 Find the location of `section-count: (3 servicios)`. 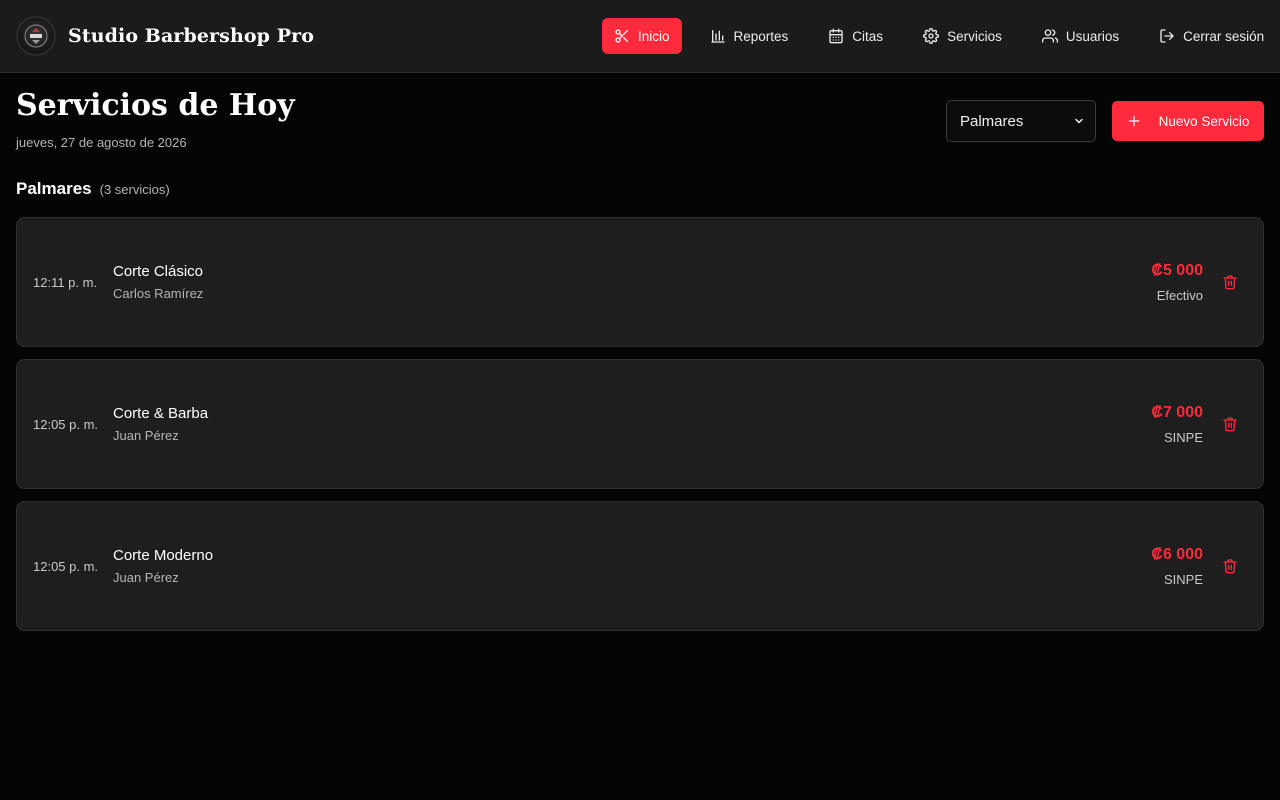

section-count: (3 servicios) is located at coordinates (134, 189).